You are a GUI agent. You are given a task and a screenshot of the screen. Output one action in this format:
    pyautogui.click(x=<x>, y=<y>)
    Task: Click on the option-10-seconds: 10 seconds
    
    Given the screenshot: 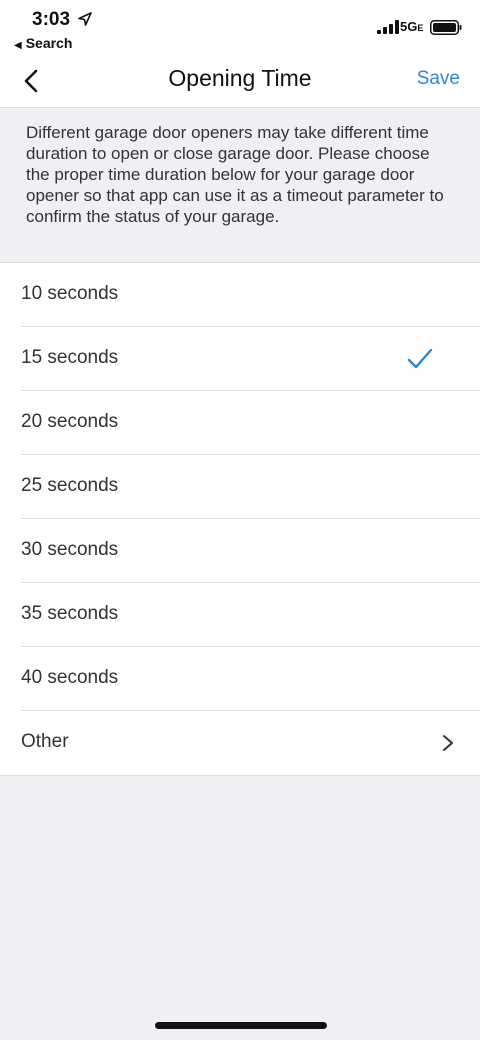 What is the action you would take?
    pyautogui.click(x=240, y=295)
    